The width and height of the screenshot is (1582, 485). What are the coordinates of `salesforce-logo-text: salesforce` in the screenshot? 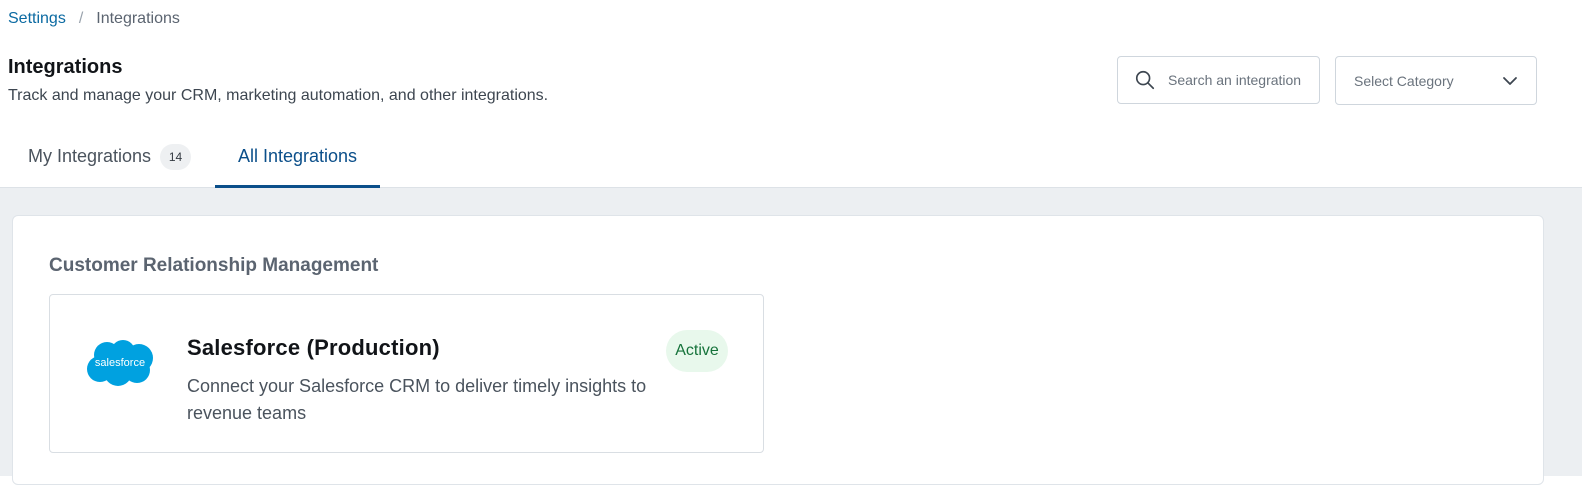 It's located at (120, 363).